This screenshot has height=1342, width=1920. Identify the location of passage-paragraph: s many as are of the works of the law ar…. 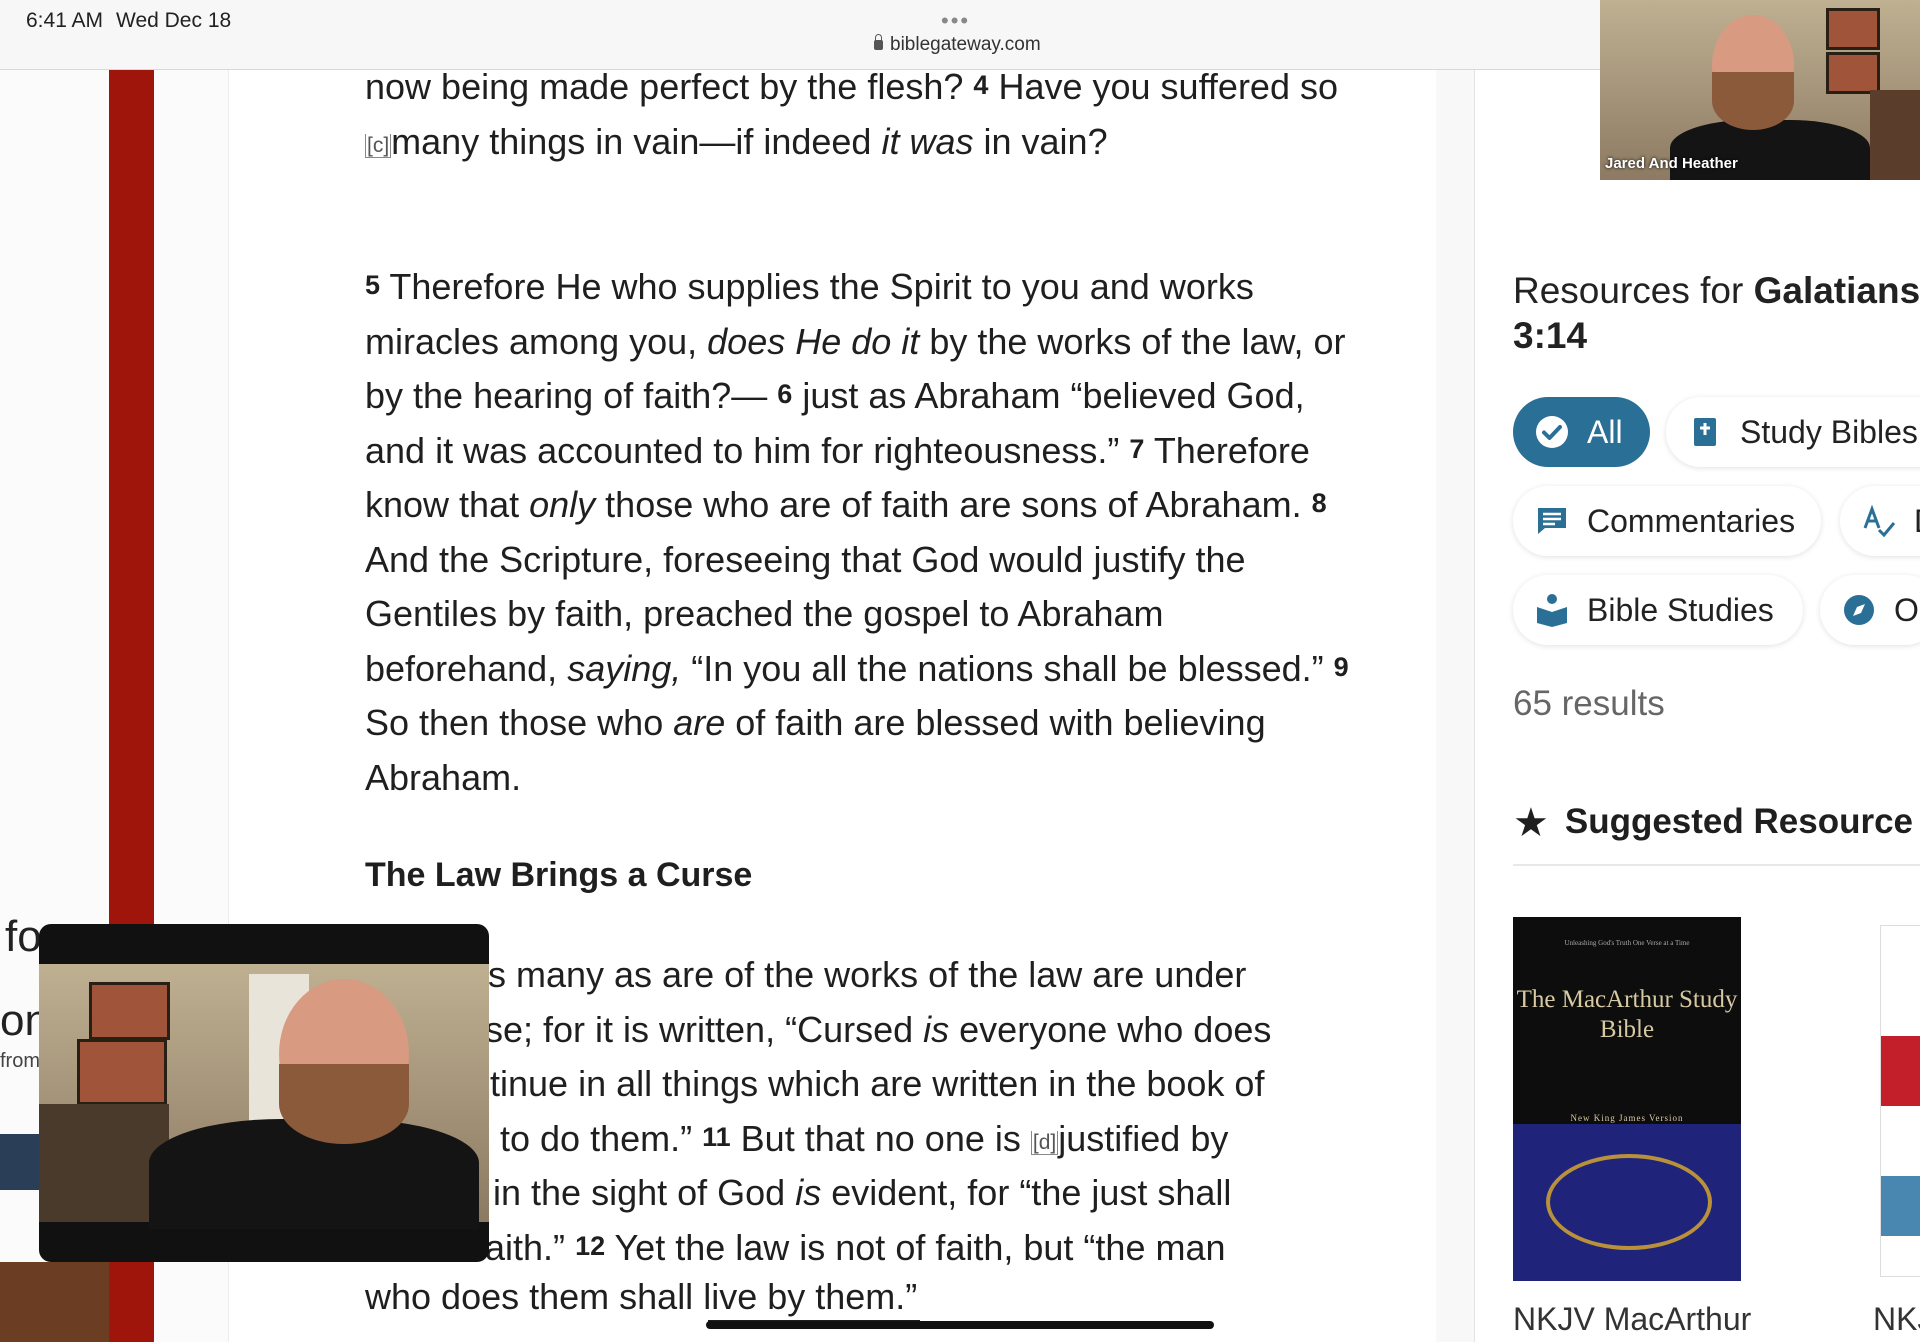
(878, 1111).